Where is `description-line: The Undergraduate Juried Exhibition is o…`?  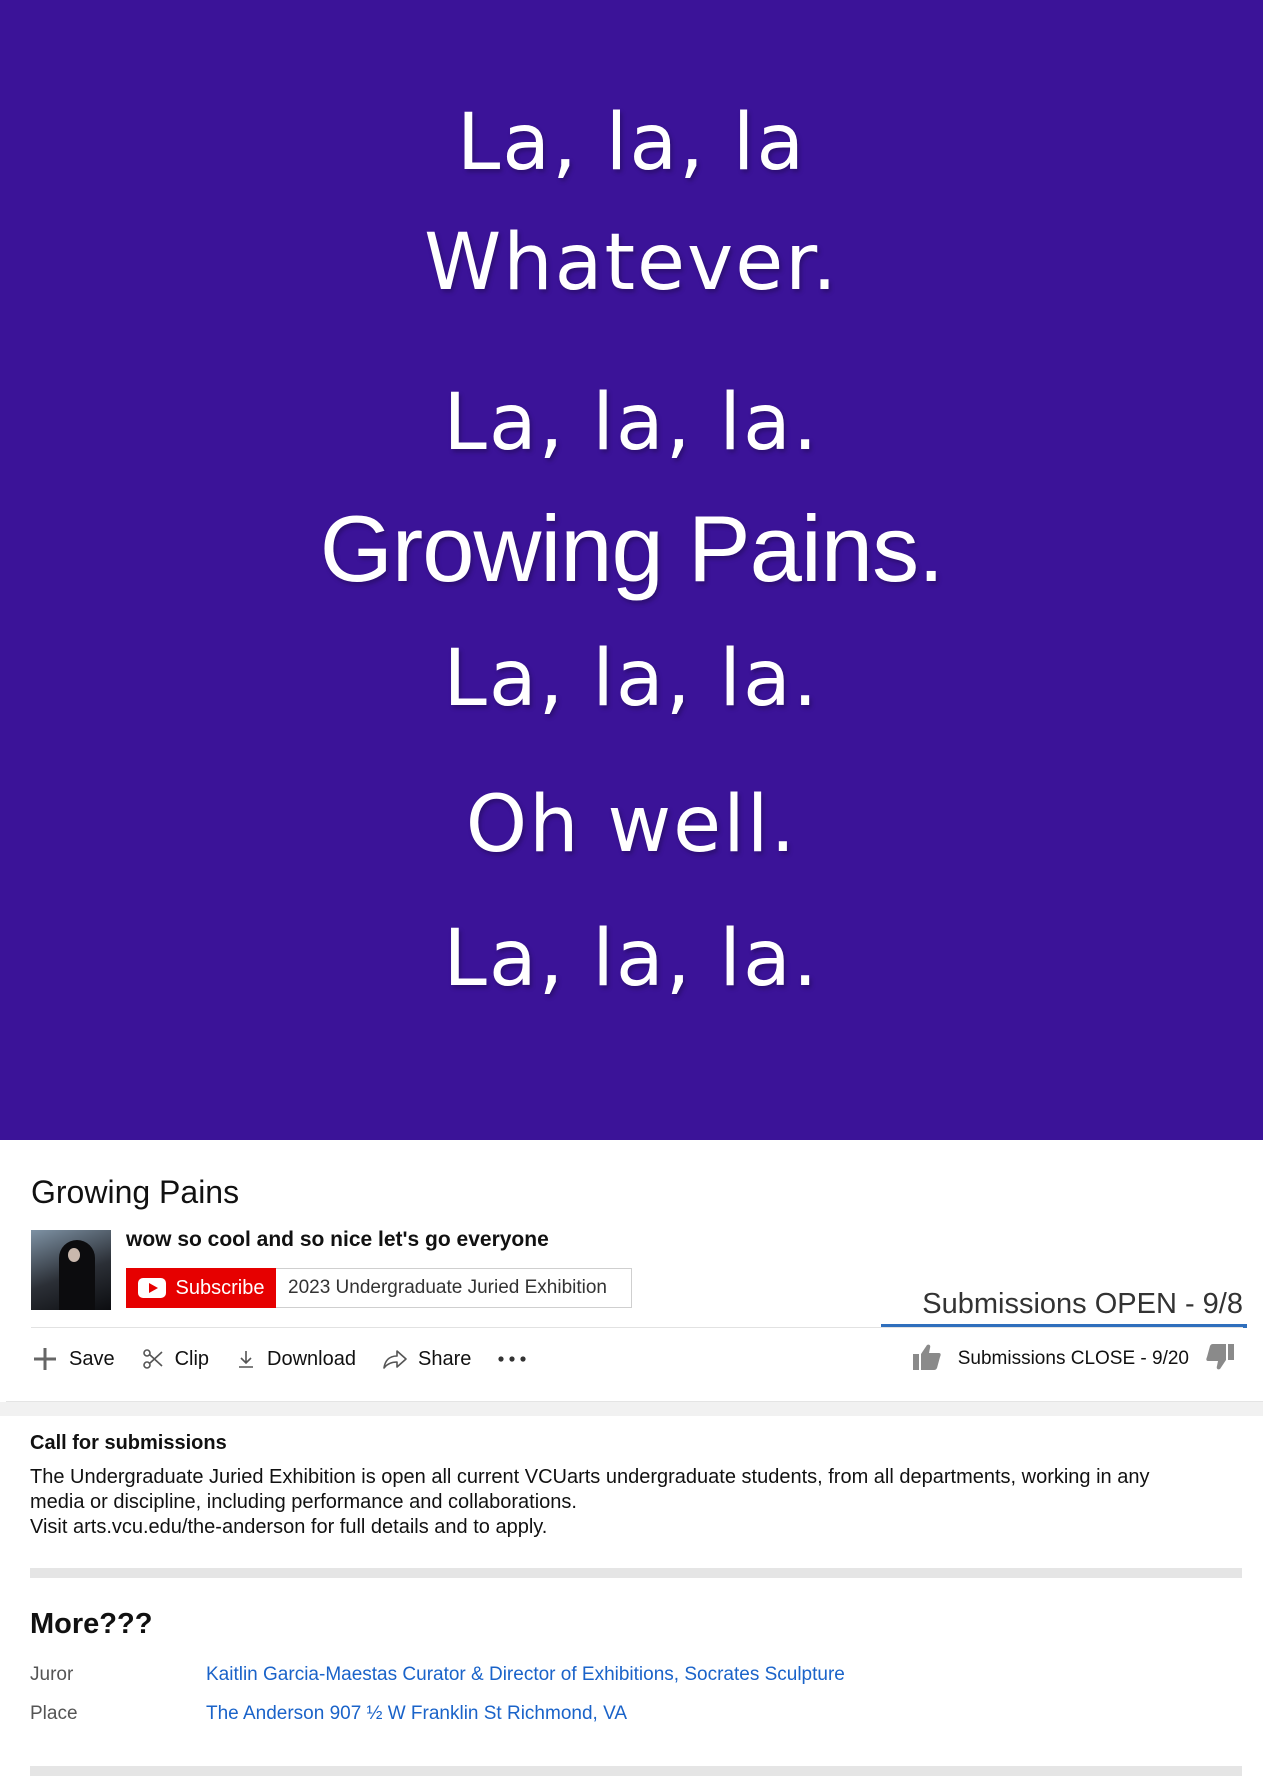
description-line: The Undergraduate Juried Exhibition is o… is located at coordinates (590, 1477).